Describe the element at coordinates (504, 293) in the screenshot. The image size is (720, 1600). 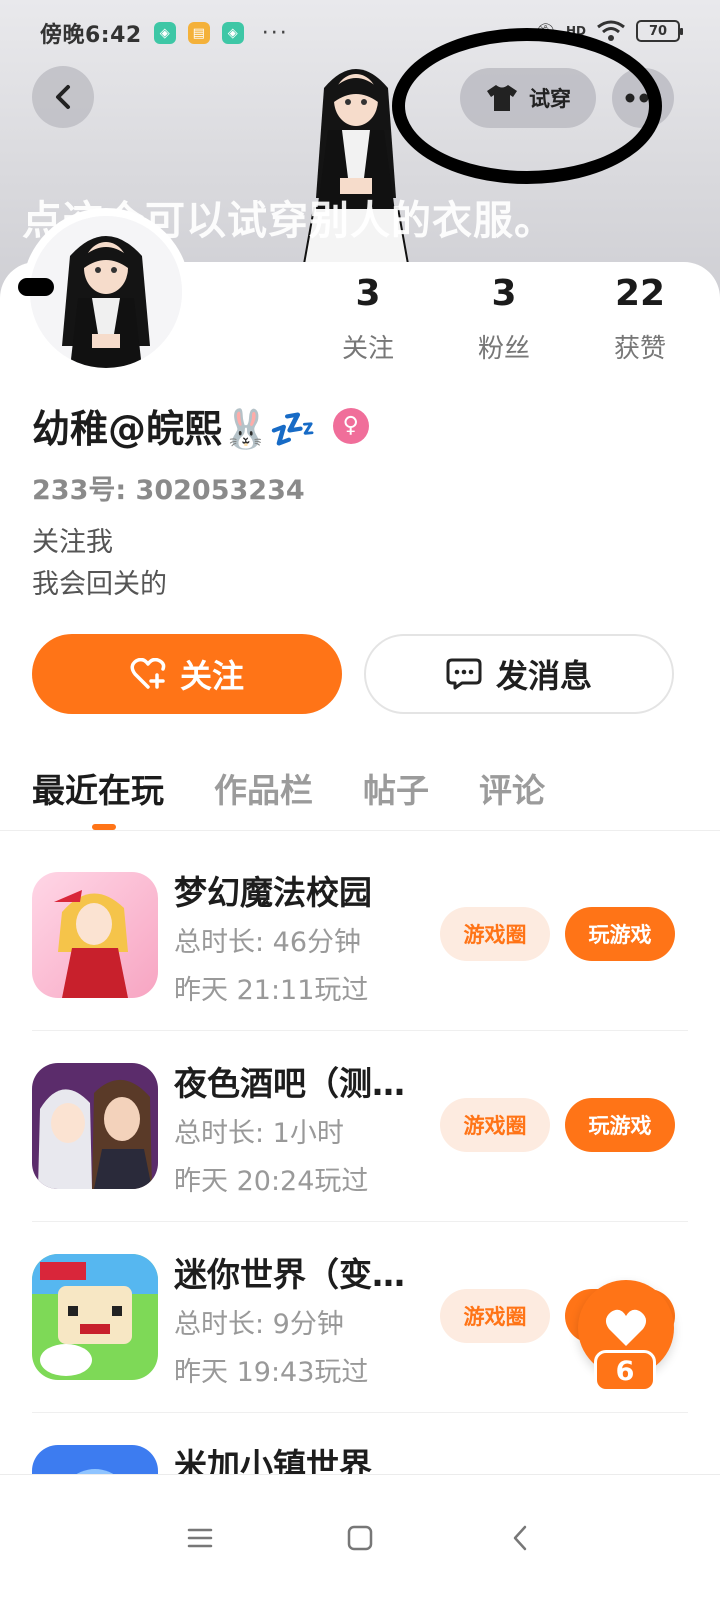
I see `stat-fans-value: 3` at that location.